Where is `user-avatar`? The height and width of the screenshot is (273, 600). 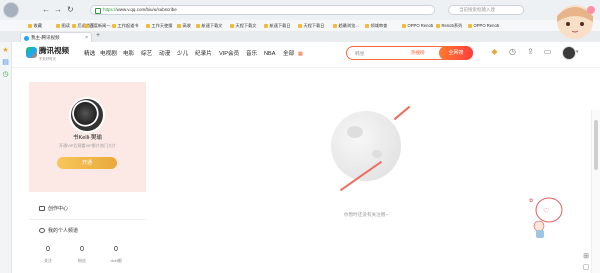 user-avatar is located at coordinates (569, 53).